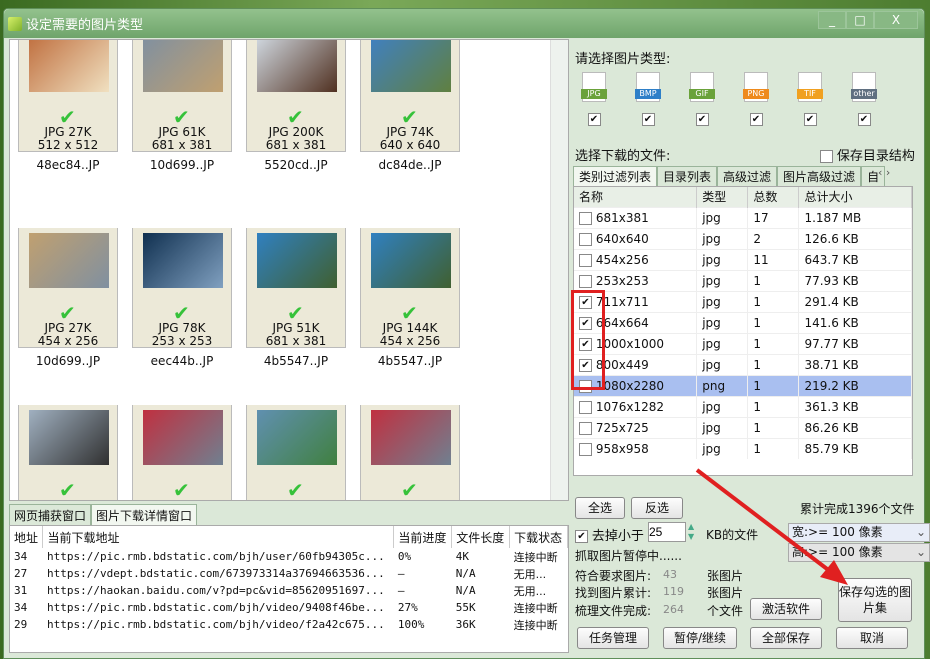 The height and width of the screenshot is (659, 930). Describe the element at coordinates (481, 537) in the screenshot. I see `download-column-header: 文件长度` at that location.